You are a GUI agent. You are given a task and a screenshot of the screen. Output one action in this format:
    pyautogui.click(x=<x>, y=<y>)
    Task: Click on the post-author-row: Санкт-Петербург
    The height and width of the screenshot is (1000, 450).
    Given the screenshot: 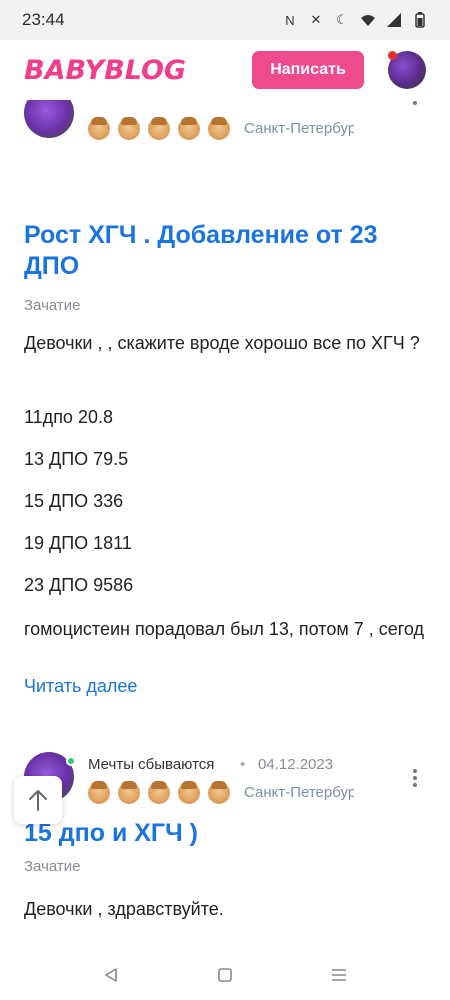 What is the action you would take?
    pyautogui.click(x=229, y=124)
    